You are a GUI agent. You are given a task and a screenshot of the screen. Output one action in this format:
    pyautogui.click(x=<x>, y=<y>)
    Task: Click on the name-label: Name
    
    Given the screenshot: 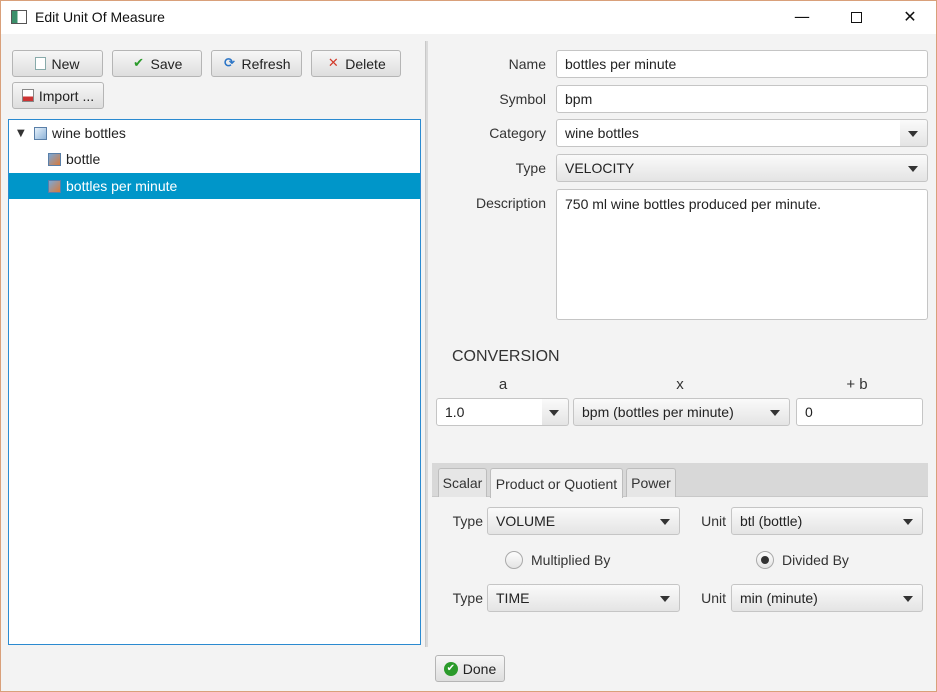 What is the action you would take?
    pyautogui.click(x=527, y=64)
    